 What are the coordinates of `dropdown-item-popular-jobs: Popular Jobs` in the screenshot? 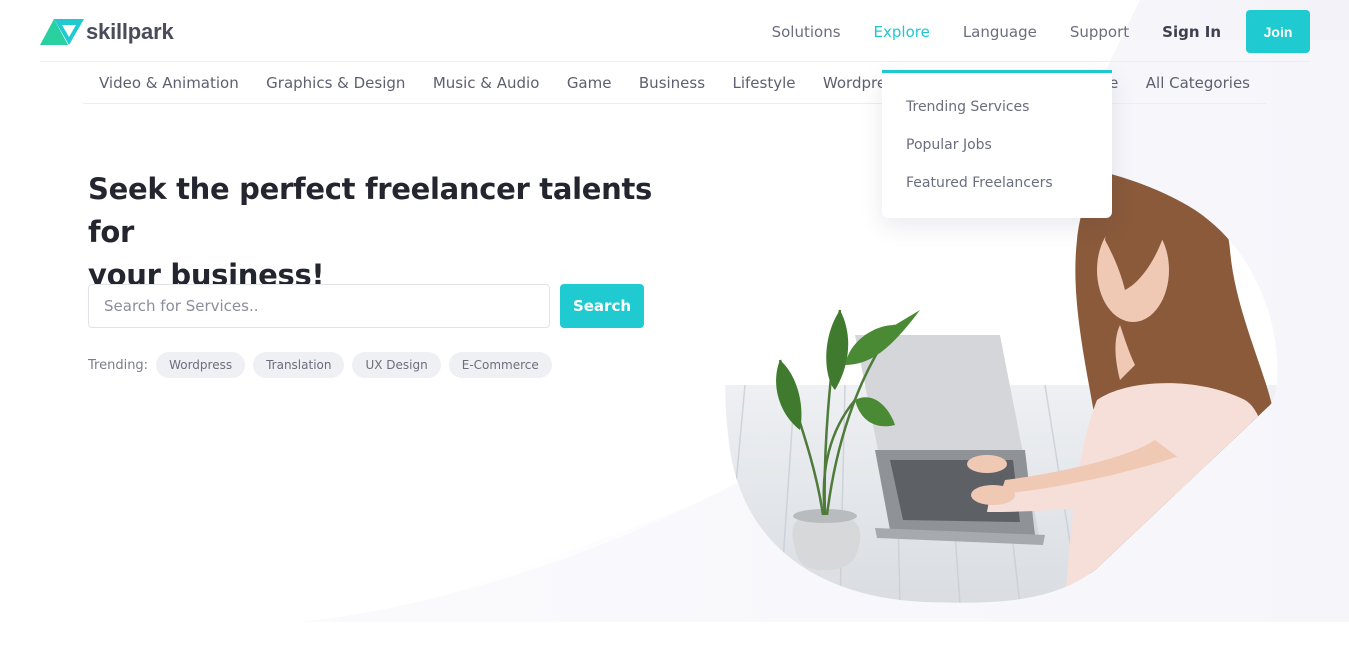 It's located at (997, 155).